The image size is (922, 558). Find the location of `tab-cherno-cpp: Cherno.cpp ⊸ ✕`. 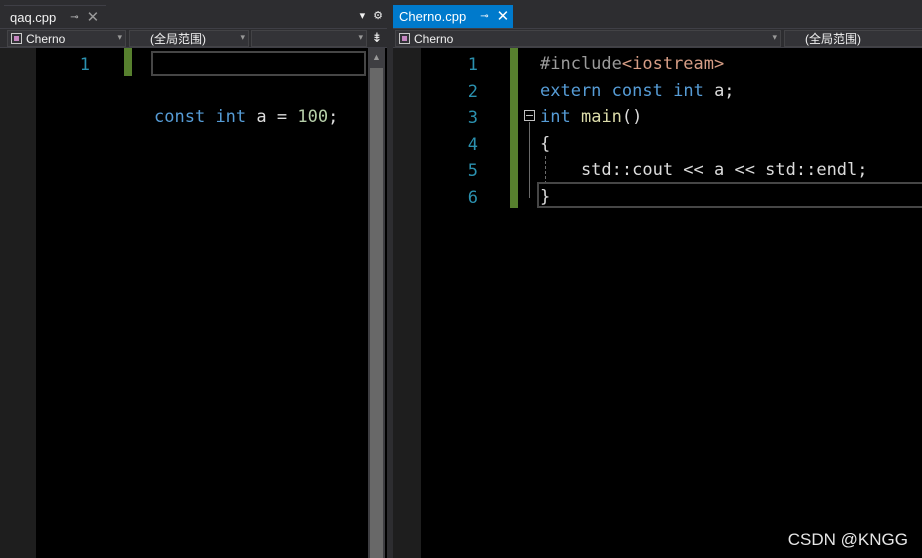

tab-cherno-cpp: Cherno.cpp ⊸ ✕ is located at coordinates (453, 16).